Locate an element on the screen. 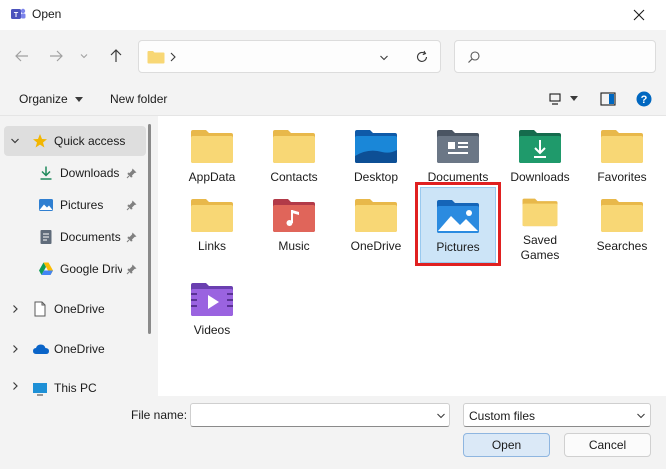  folder-favorites: Favorites is located at coordinates (622, 156).